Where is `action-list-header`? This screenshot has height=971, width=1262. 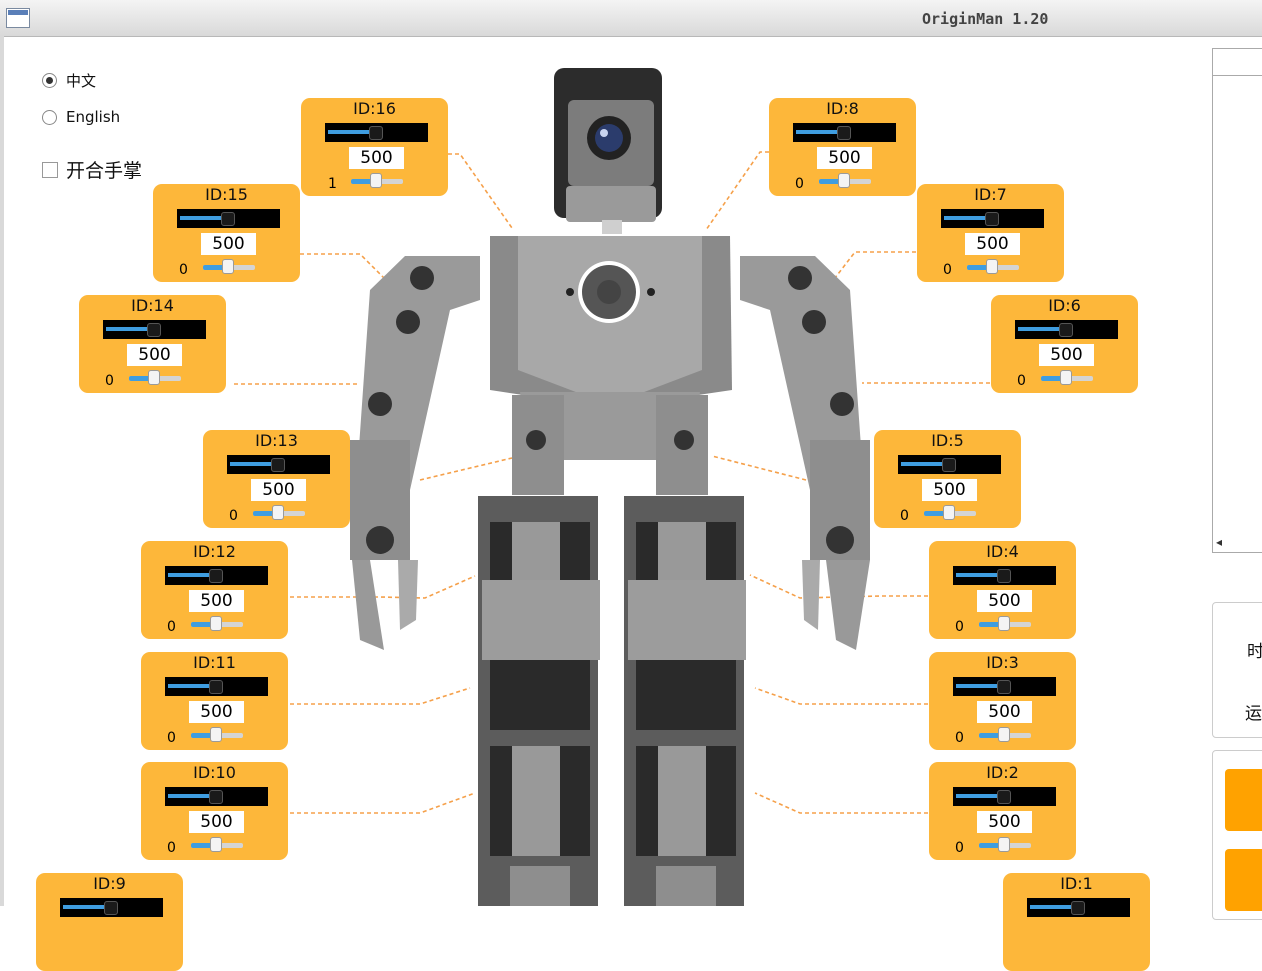
action-list-header is located at coordinates (1237, 62).